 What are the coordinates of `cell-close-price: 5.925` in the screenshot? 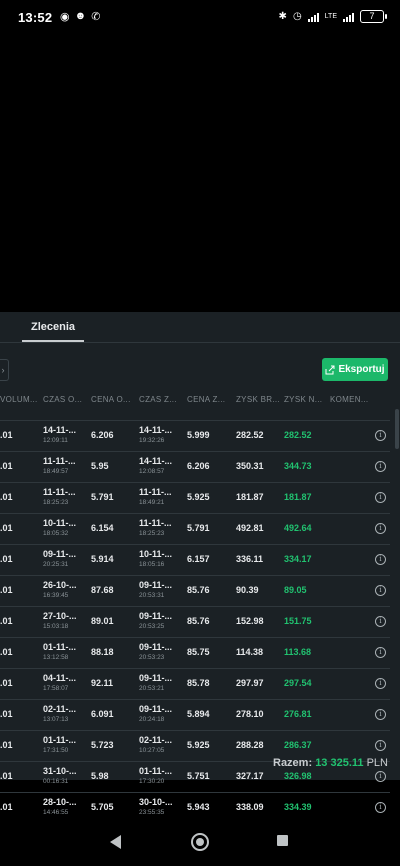 It's located at (198, 745).